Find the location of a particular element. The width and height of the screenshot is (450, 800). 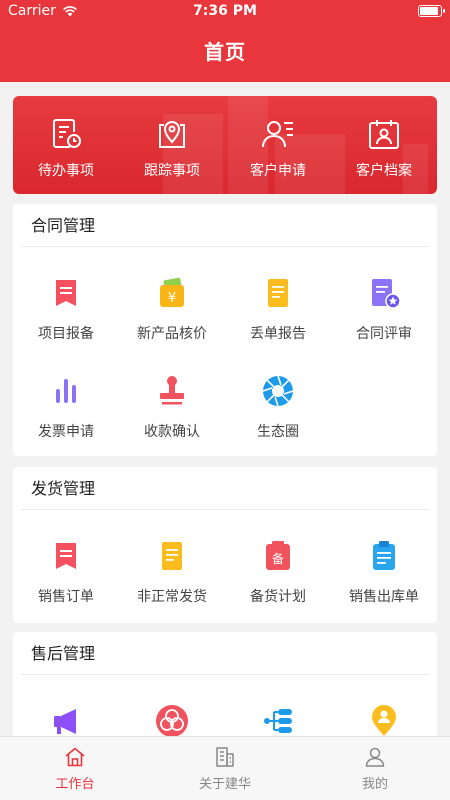

customer-apply-icon is located at coordinates (277, 134).